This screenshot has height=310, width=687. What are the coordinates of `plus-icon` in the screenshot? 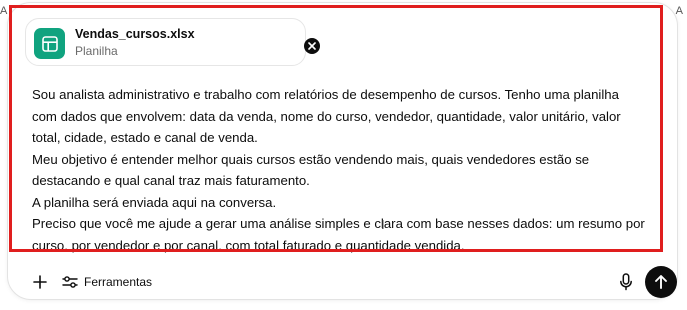 It's located at (40, 282).